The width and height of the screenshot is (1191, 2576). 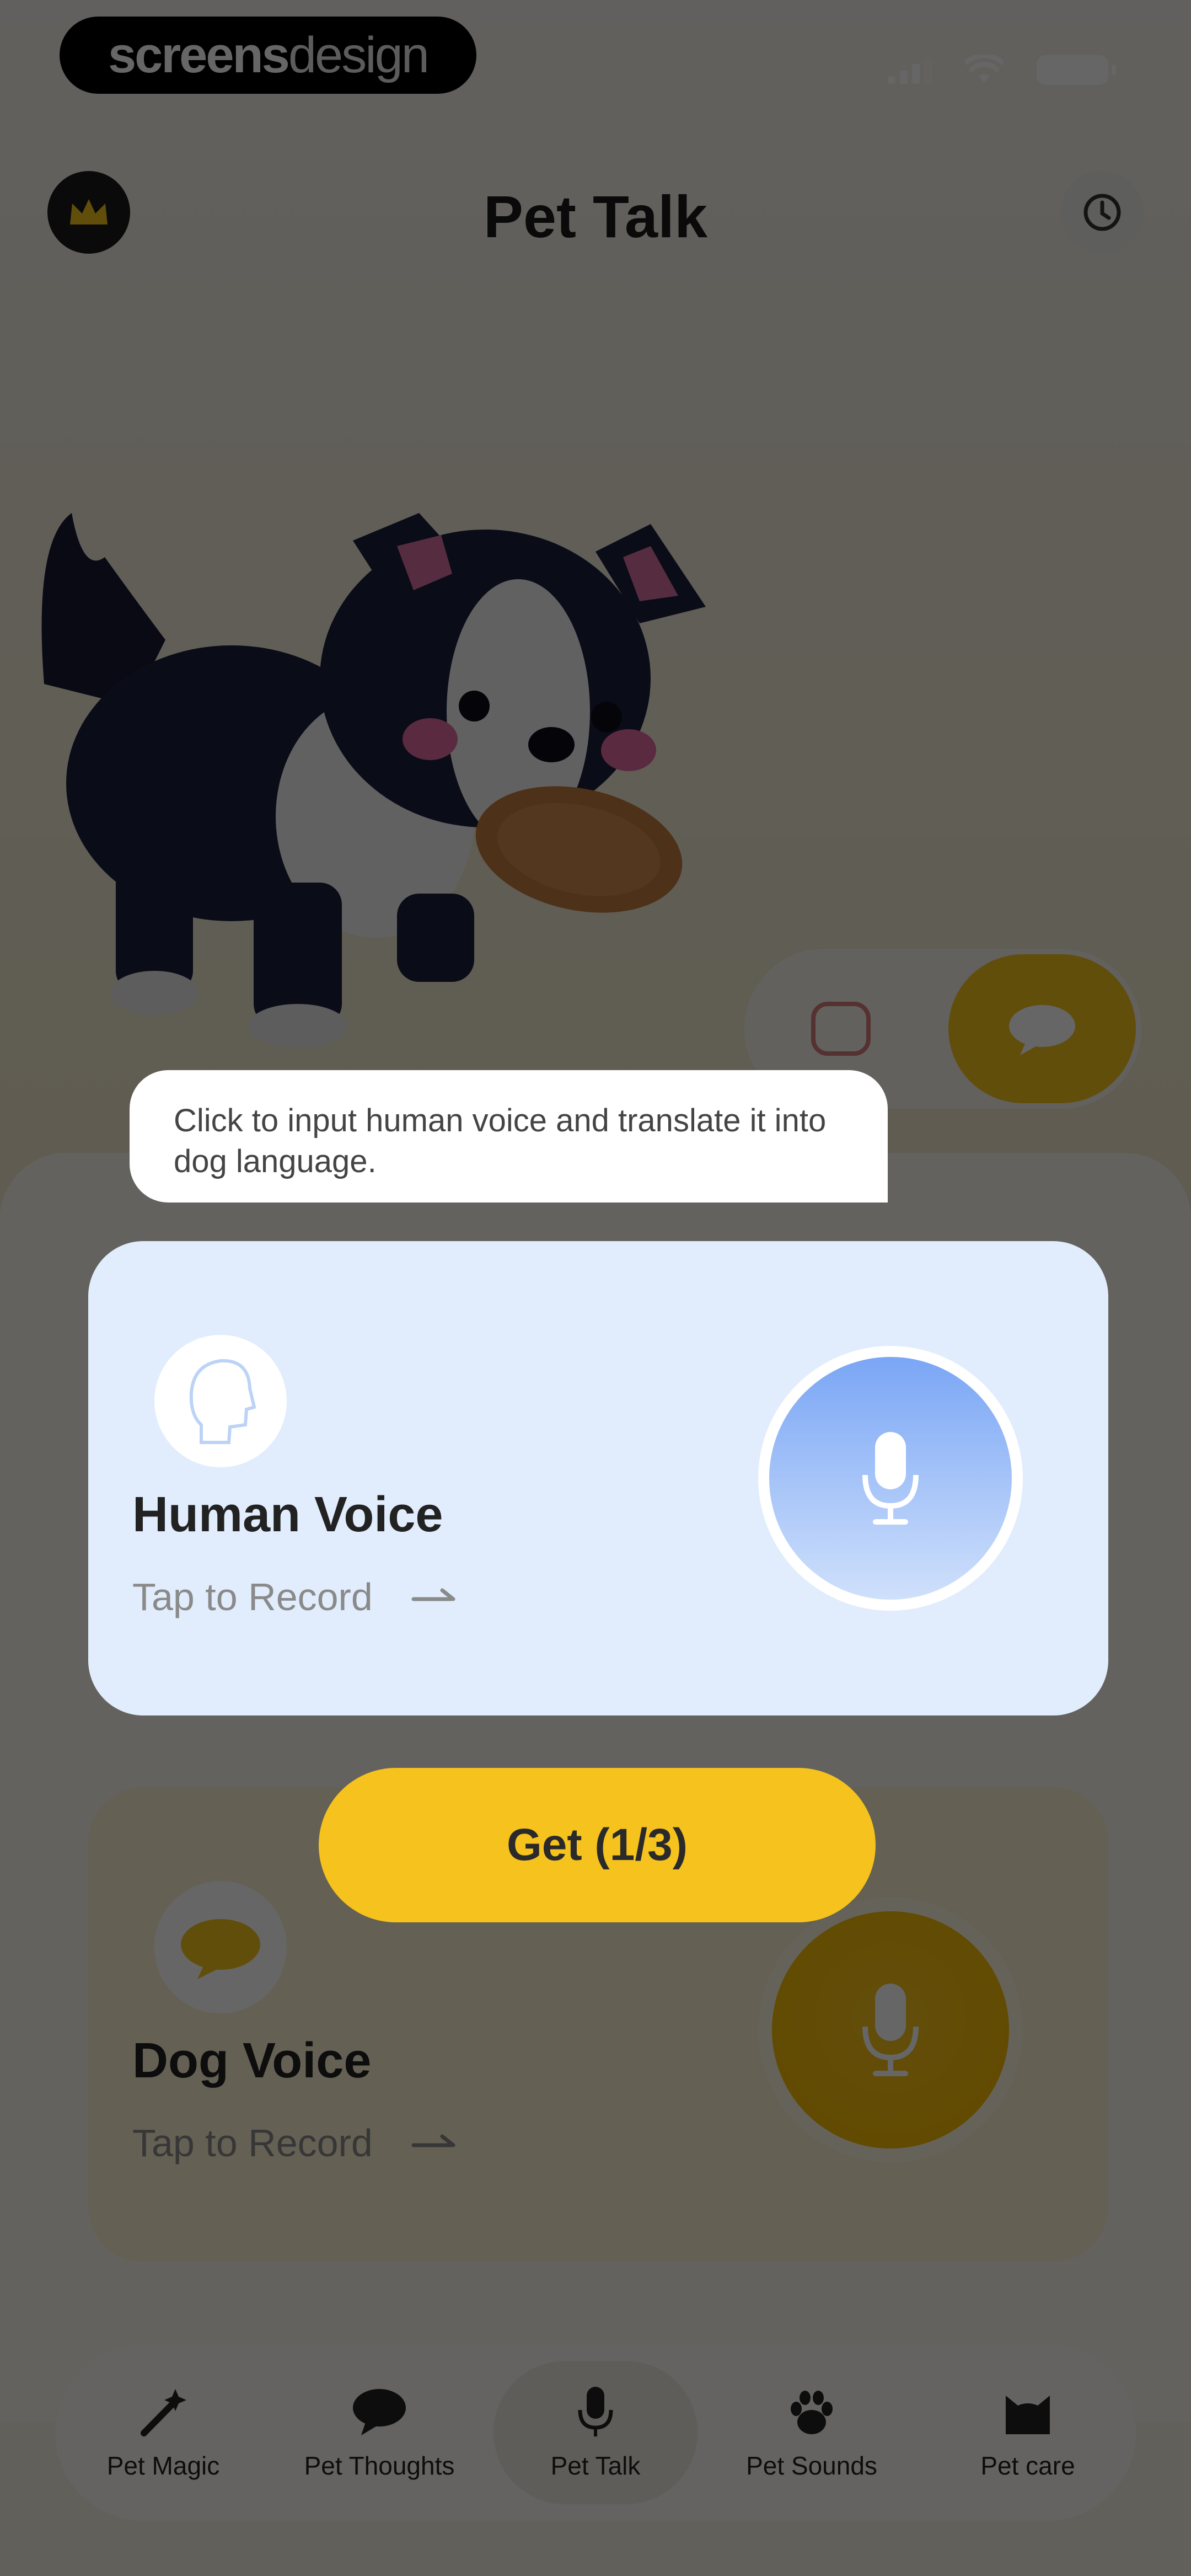 I want to click on page-title: Pet Talk, so click(x=595, y=216).